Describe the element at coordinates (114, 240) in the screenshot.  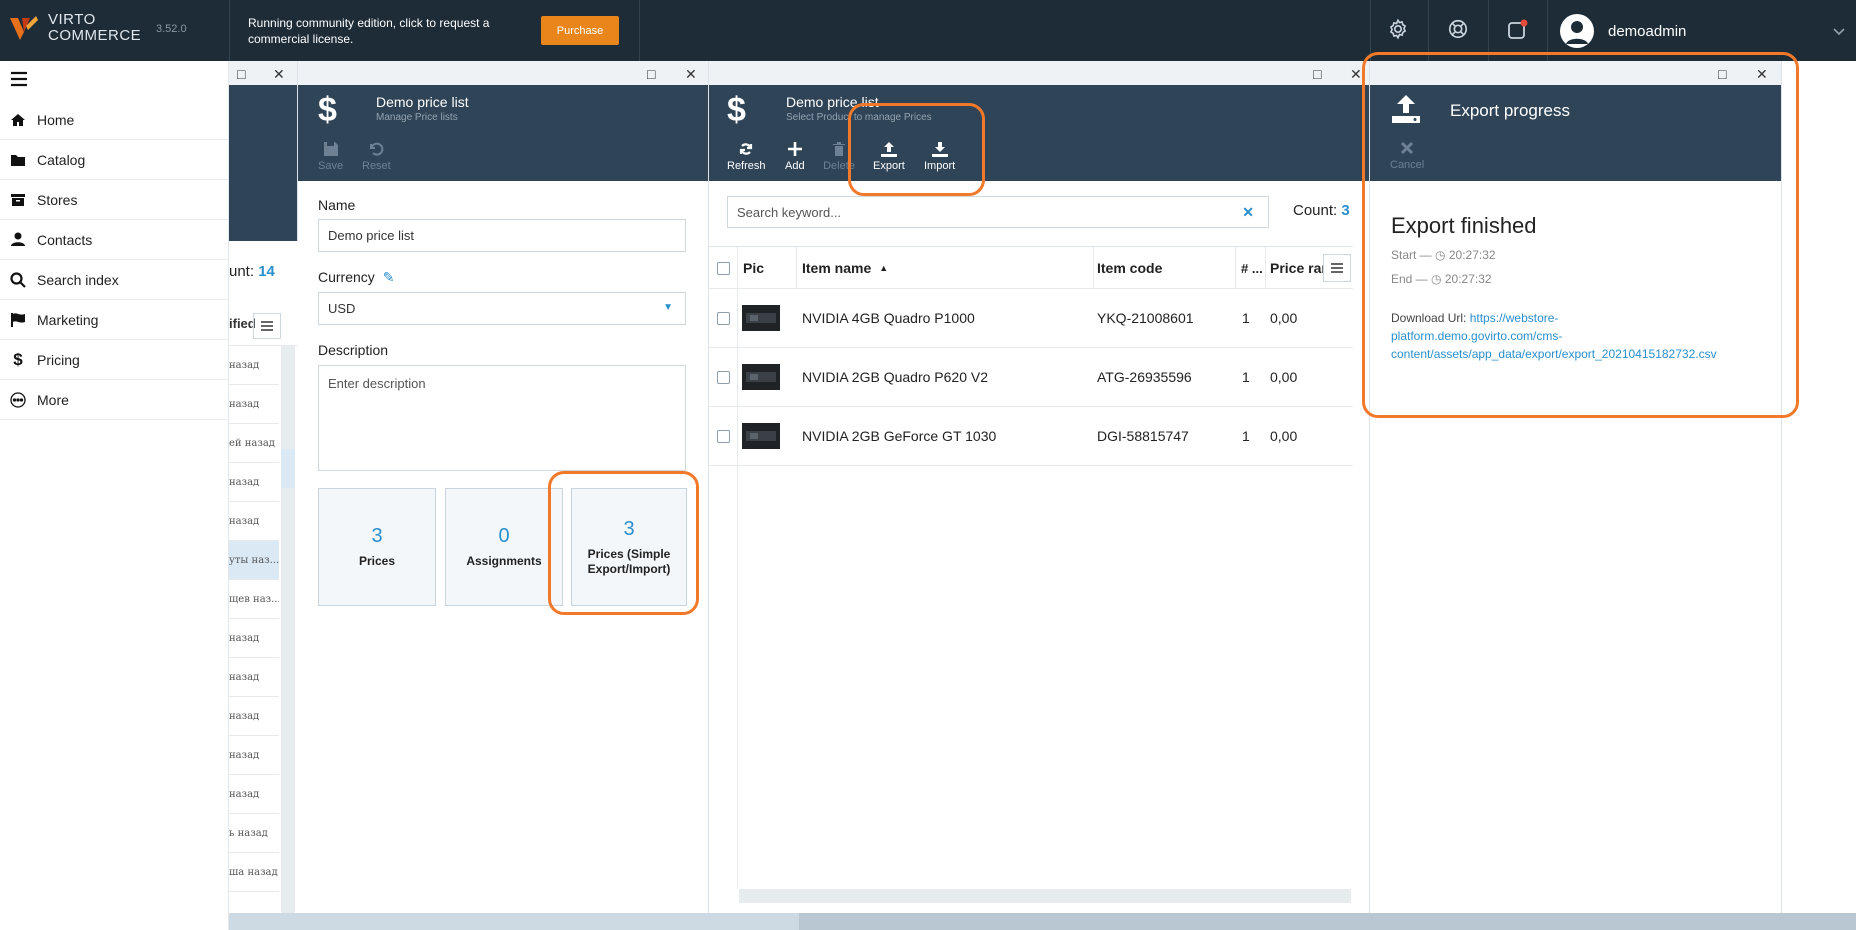
I see `sidebar-item-contacts: Contacts` at that location.